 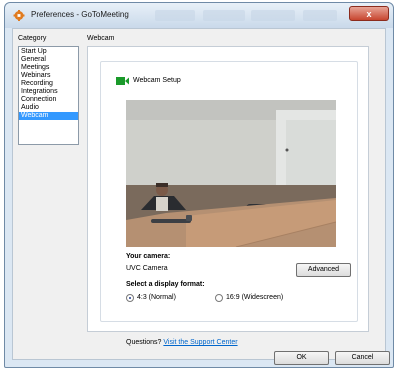 What do you see at coordinates (157, 80) in the screenshot?
I see `group-title: Webcam Setup` at bounding box center [157, 80].